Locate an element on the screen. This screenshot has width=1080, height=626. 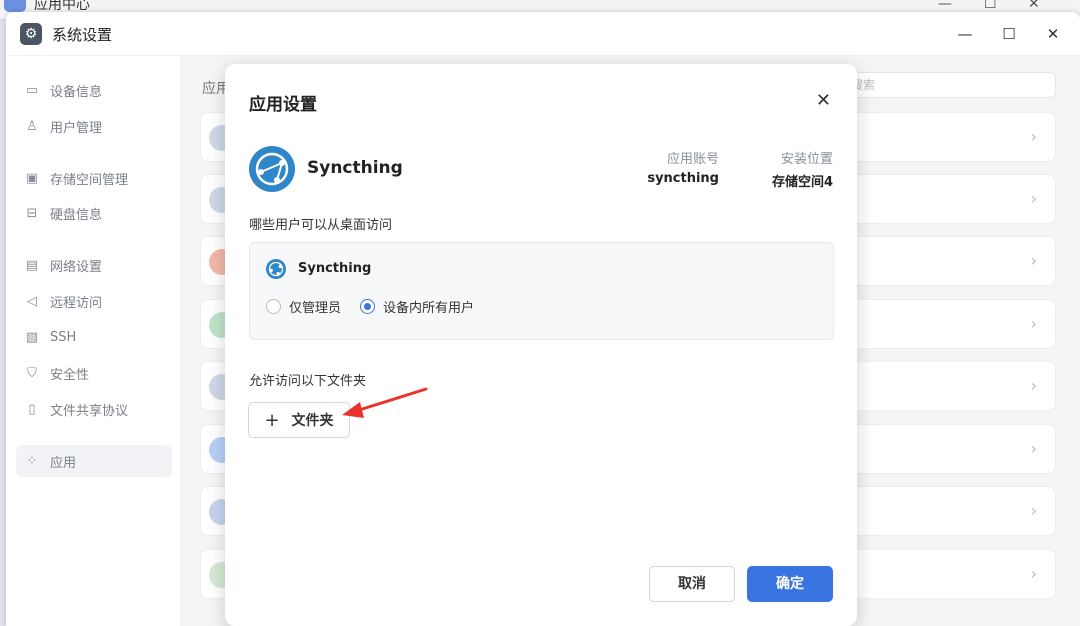
sidebar-item-label: 硬盘信息 is located at coordinates (76, 215).